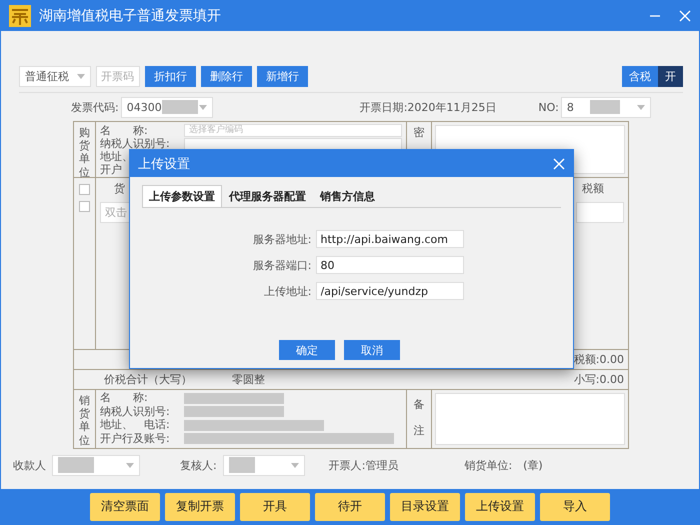 The height and width of the screenshot is (525, 700). Describe the element at coordinates (503, 465) in the screenshot. I see `seller-stamp-label: 销货单位: (章)` at that location.